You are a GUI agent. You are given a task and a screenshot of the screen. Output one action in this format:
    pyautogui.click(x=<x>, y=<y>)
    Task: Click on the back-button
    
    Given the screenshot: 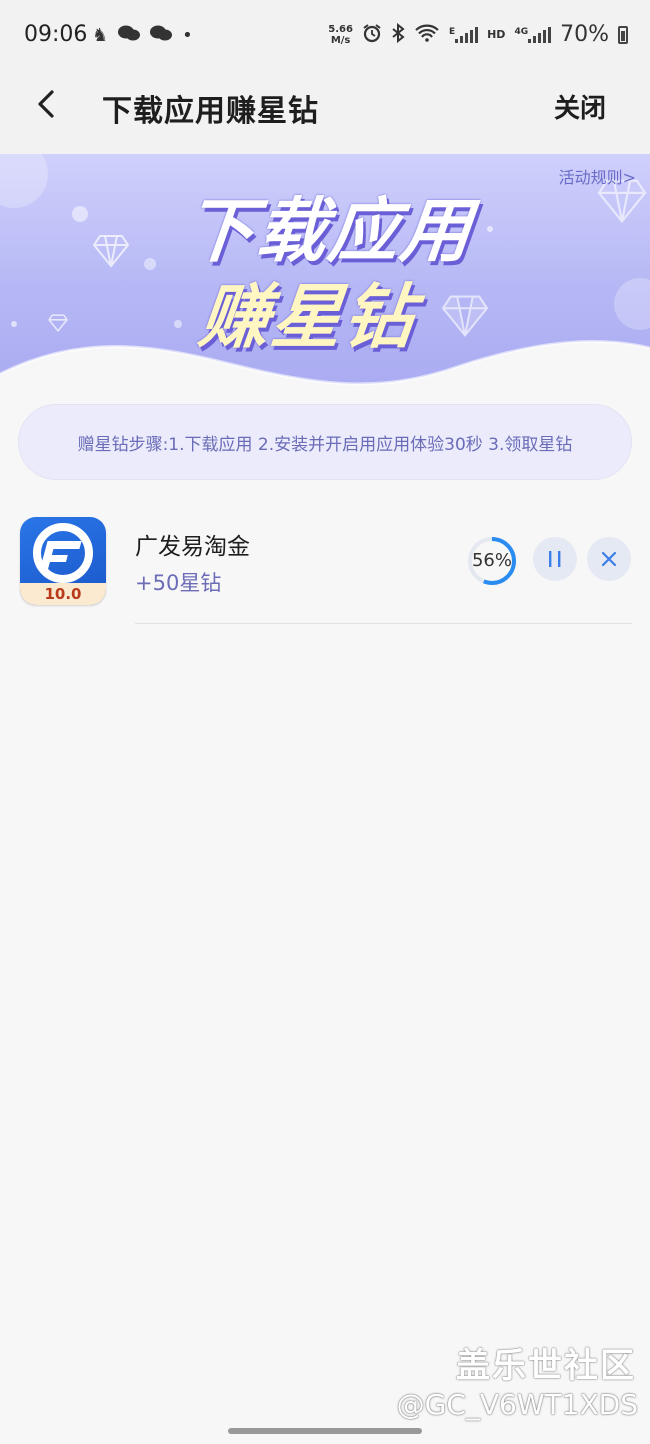 What is the action you would take?
    pyautogui.click(x=50, y=104)
    